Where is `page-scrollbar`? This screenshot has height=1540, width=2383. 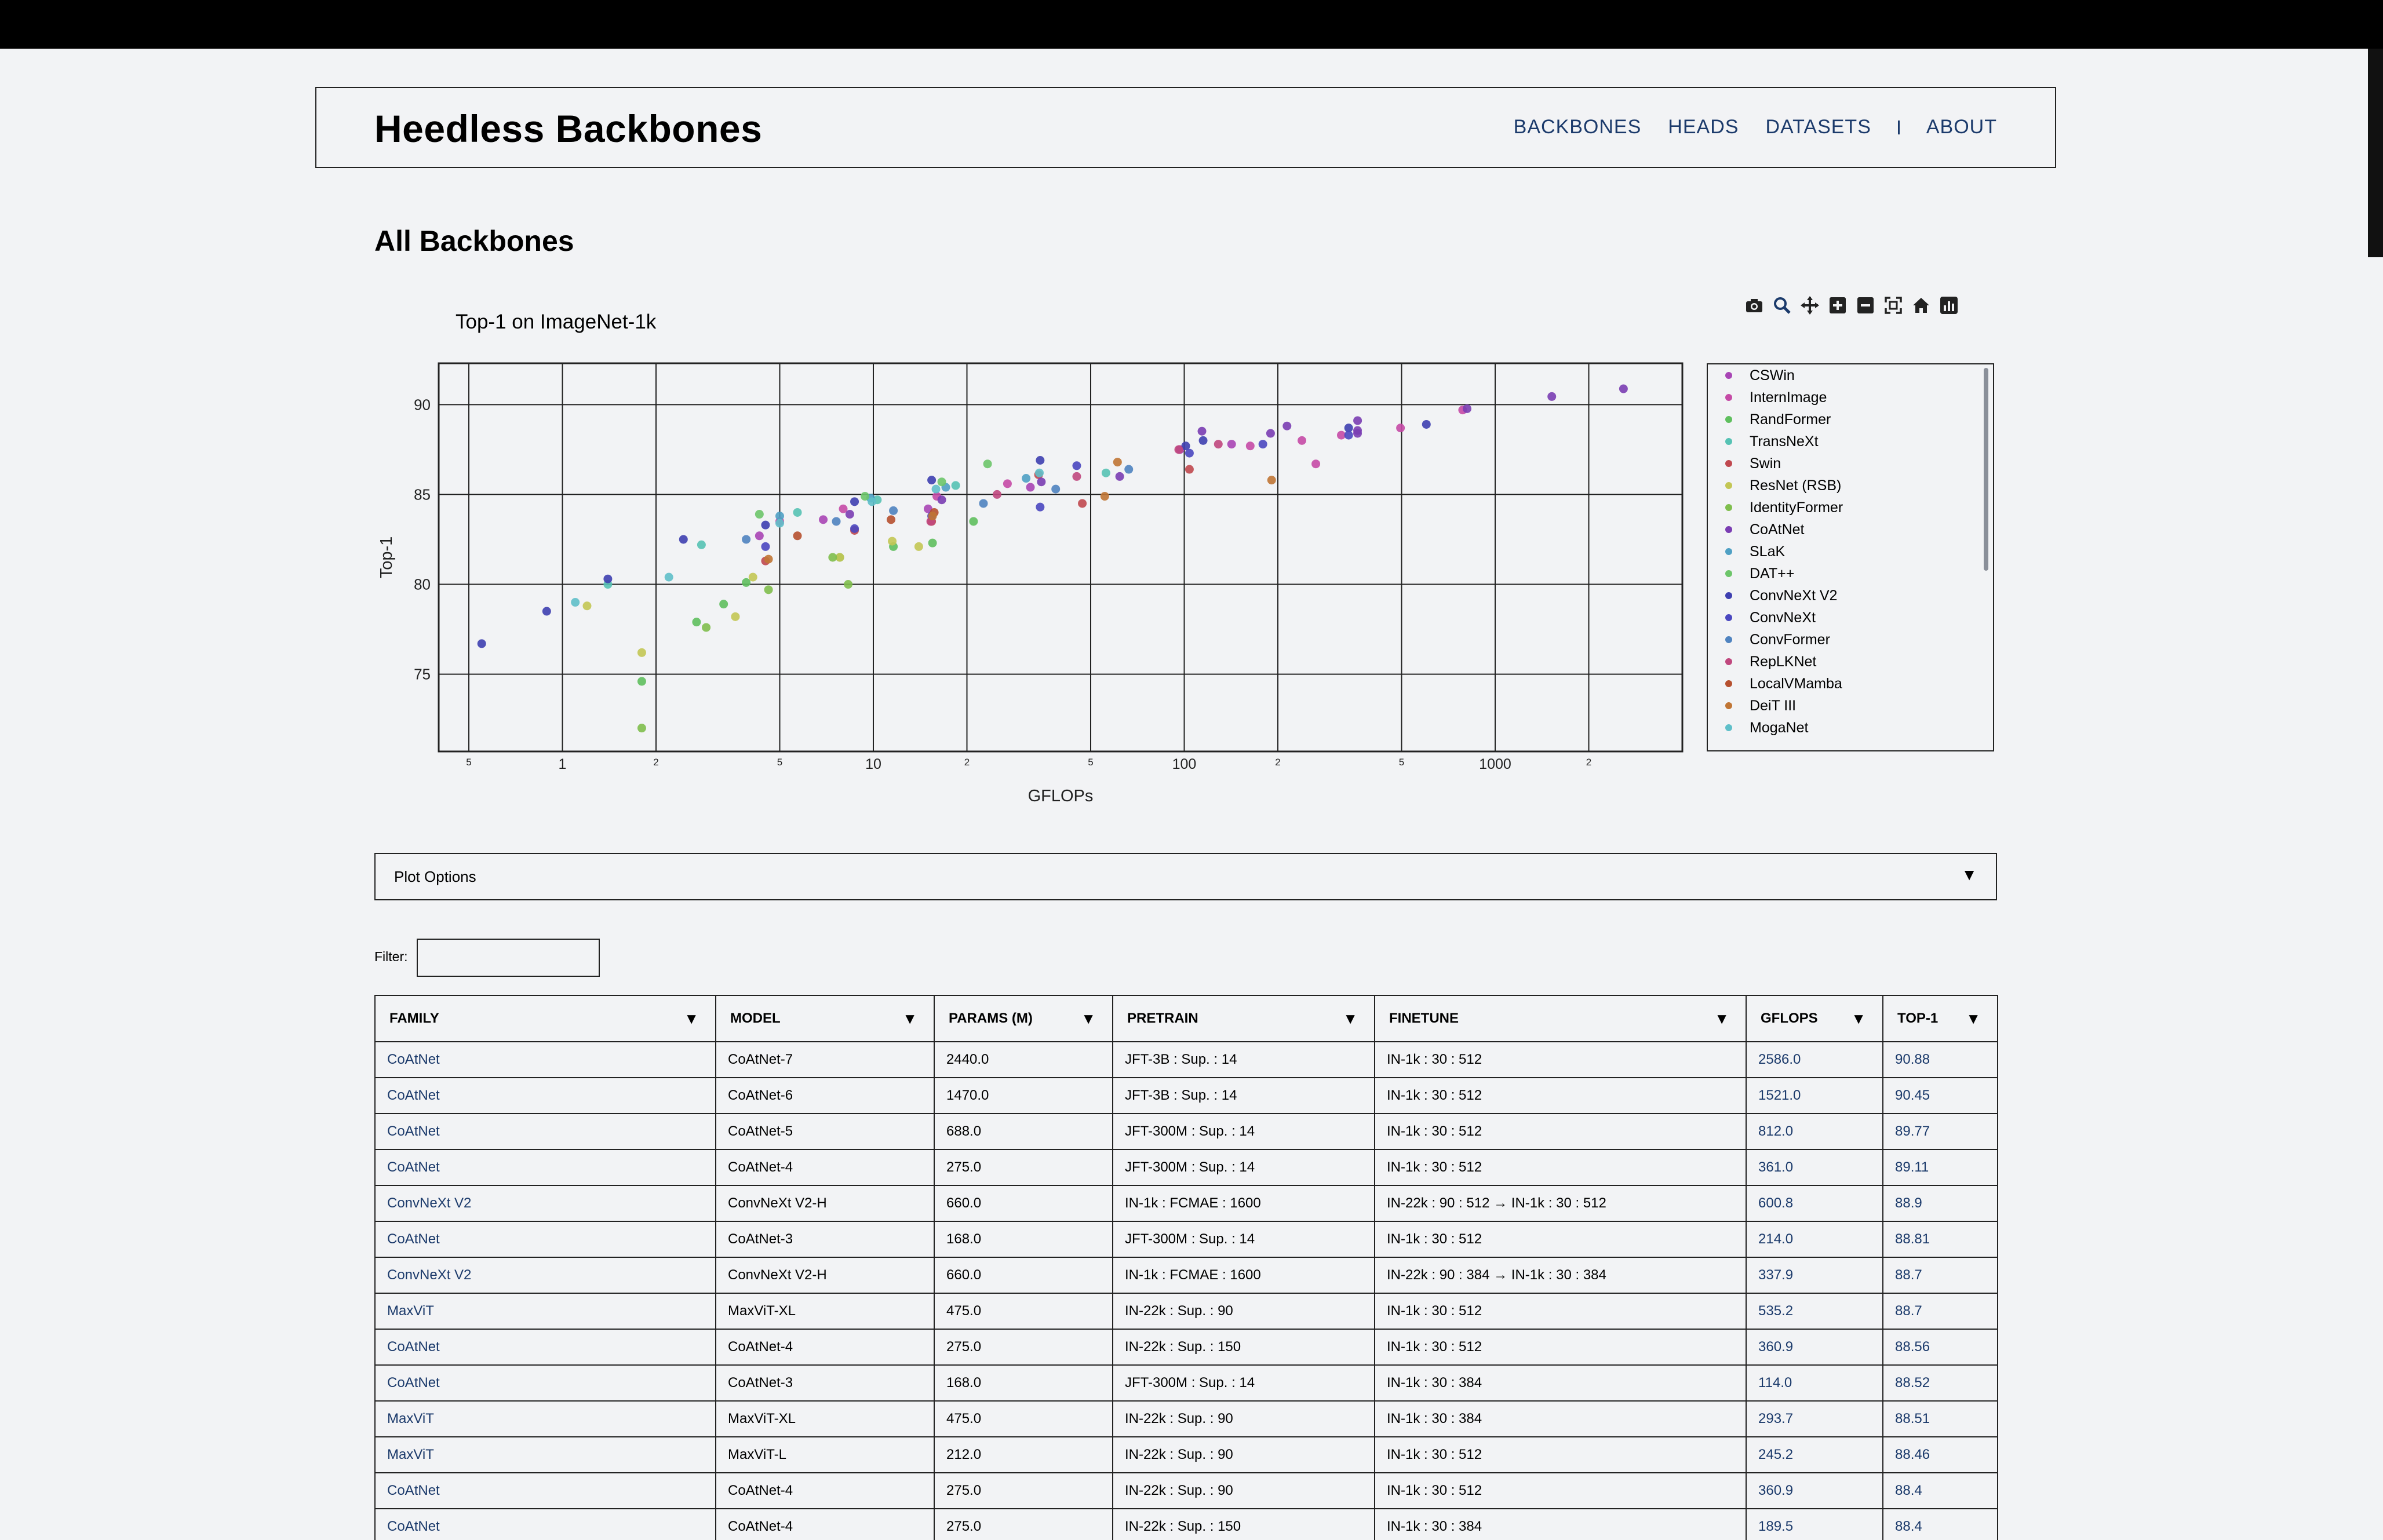
page-scrollbar is located at coordinates (2376, 153).